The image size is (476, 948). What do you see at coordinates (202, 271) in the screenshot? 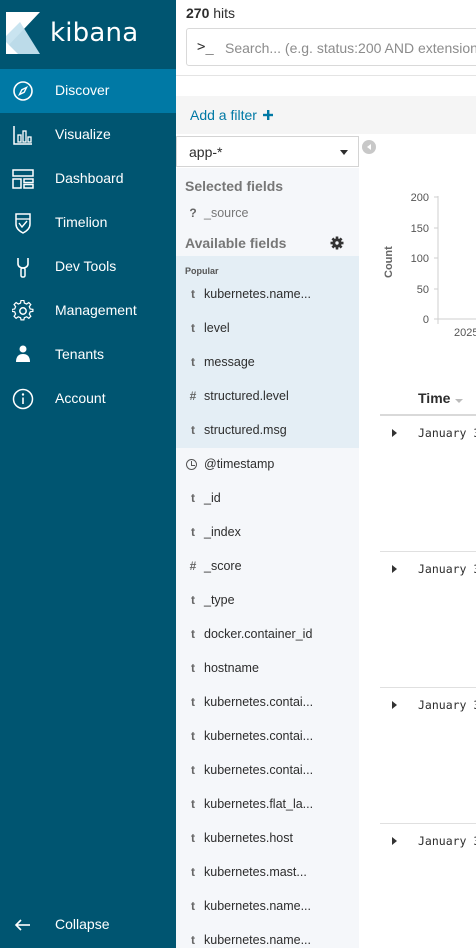
I see `popular-label: Popular` at bounding box center [202, 271].